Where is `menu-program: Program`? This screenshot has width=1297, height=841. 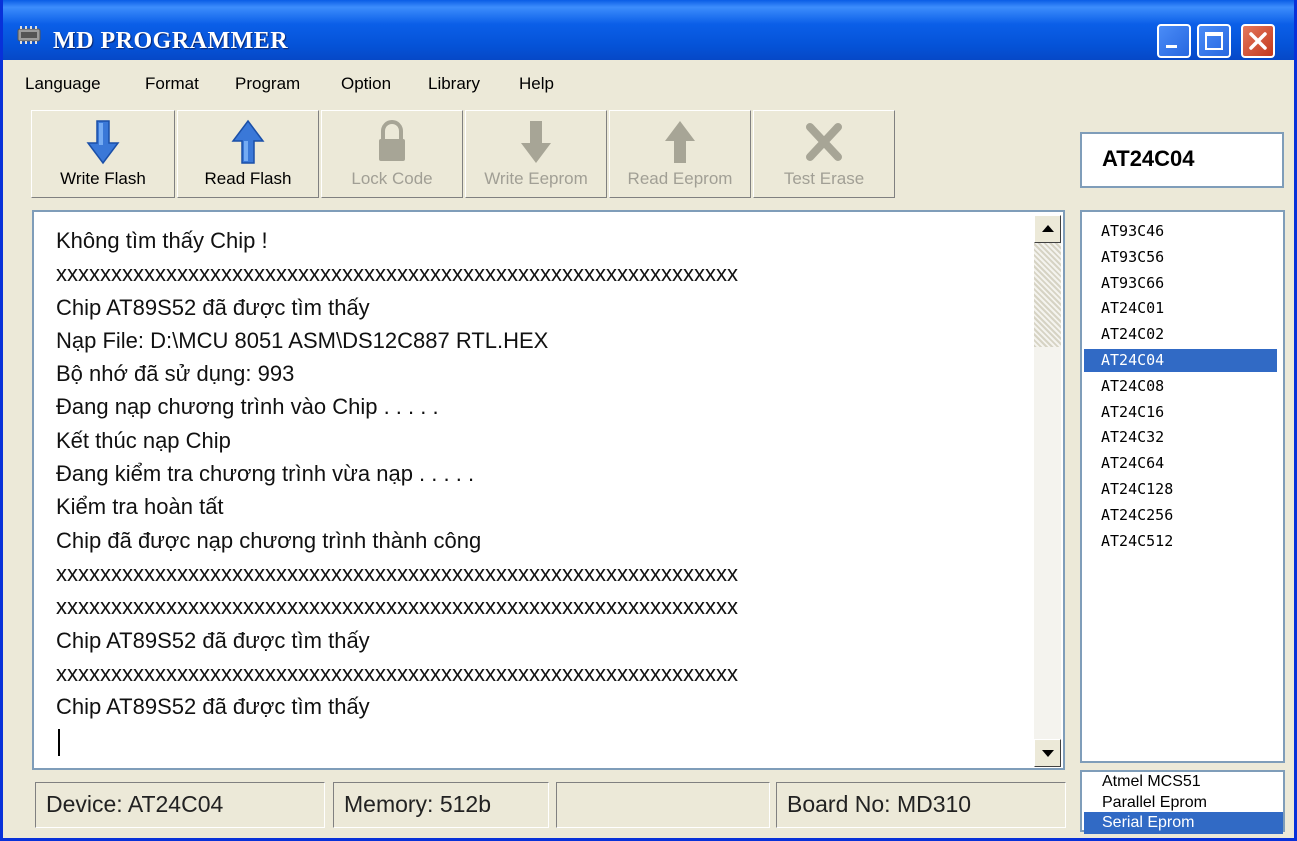 menu-program: Program is located at coordinates (267, 84).